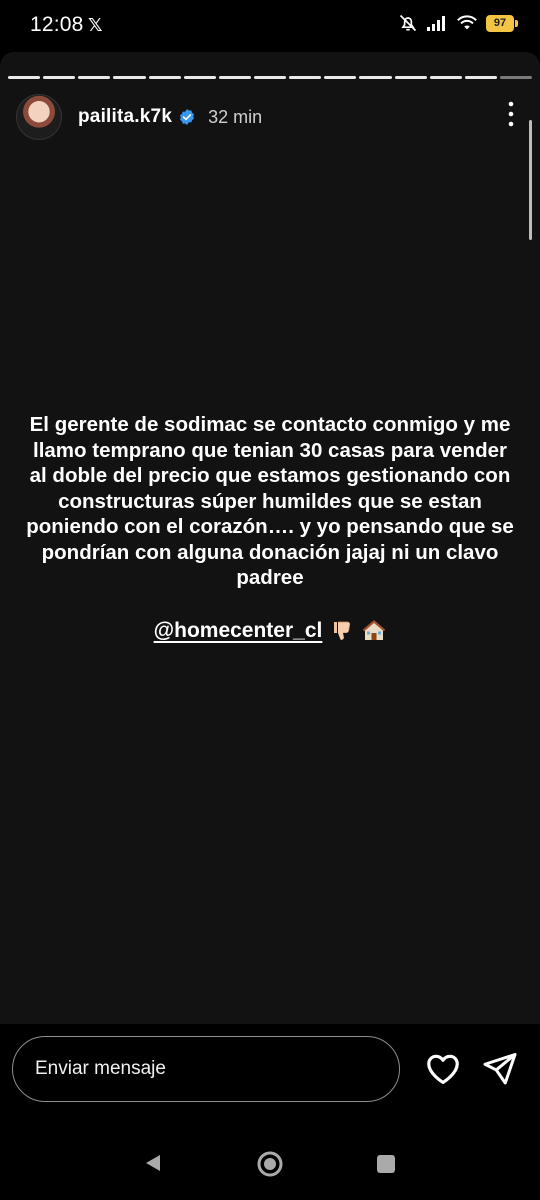  What do you see at coordinates (467, 22) in the screenshot?
I see `wifi-icon` at bounding box center [467, 22].